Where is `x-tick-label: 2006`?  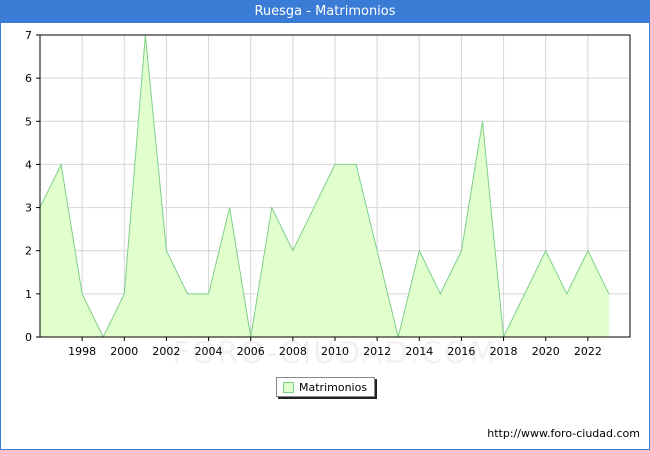
x-tick-label: 2006 is located at coordinates (251, 351).